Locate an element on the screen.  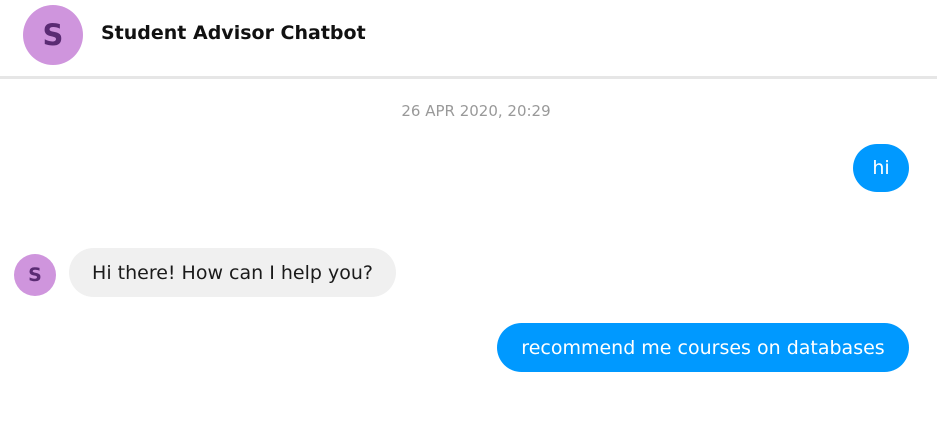
user-message: hi is located at coordinates (881, 168).